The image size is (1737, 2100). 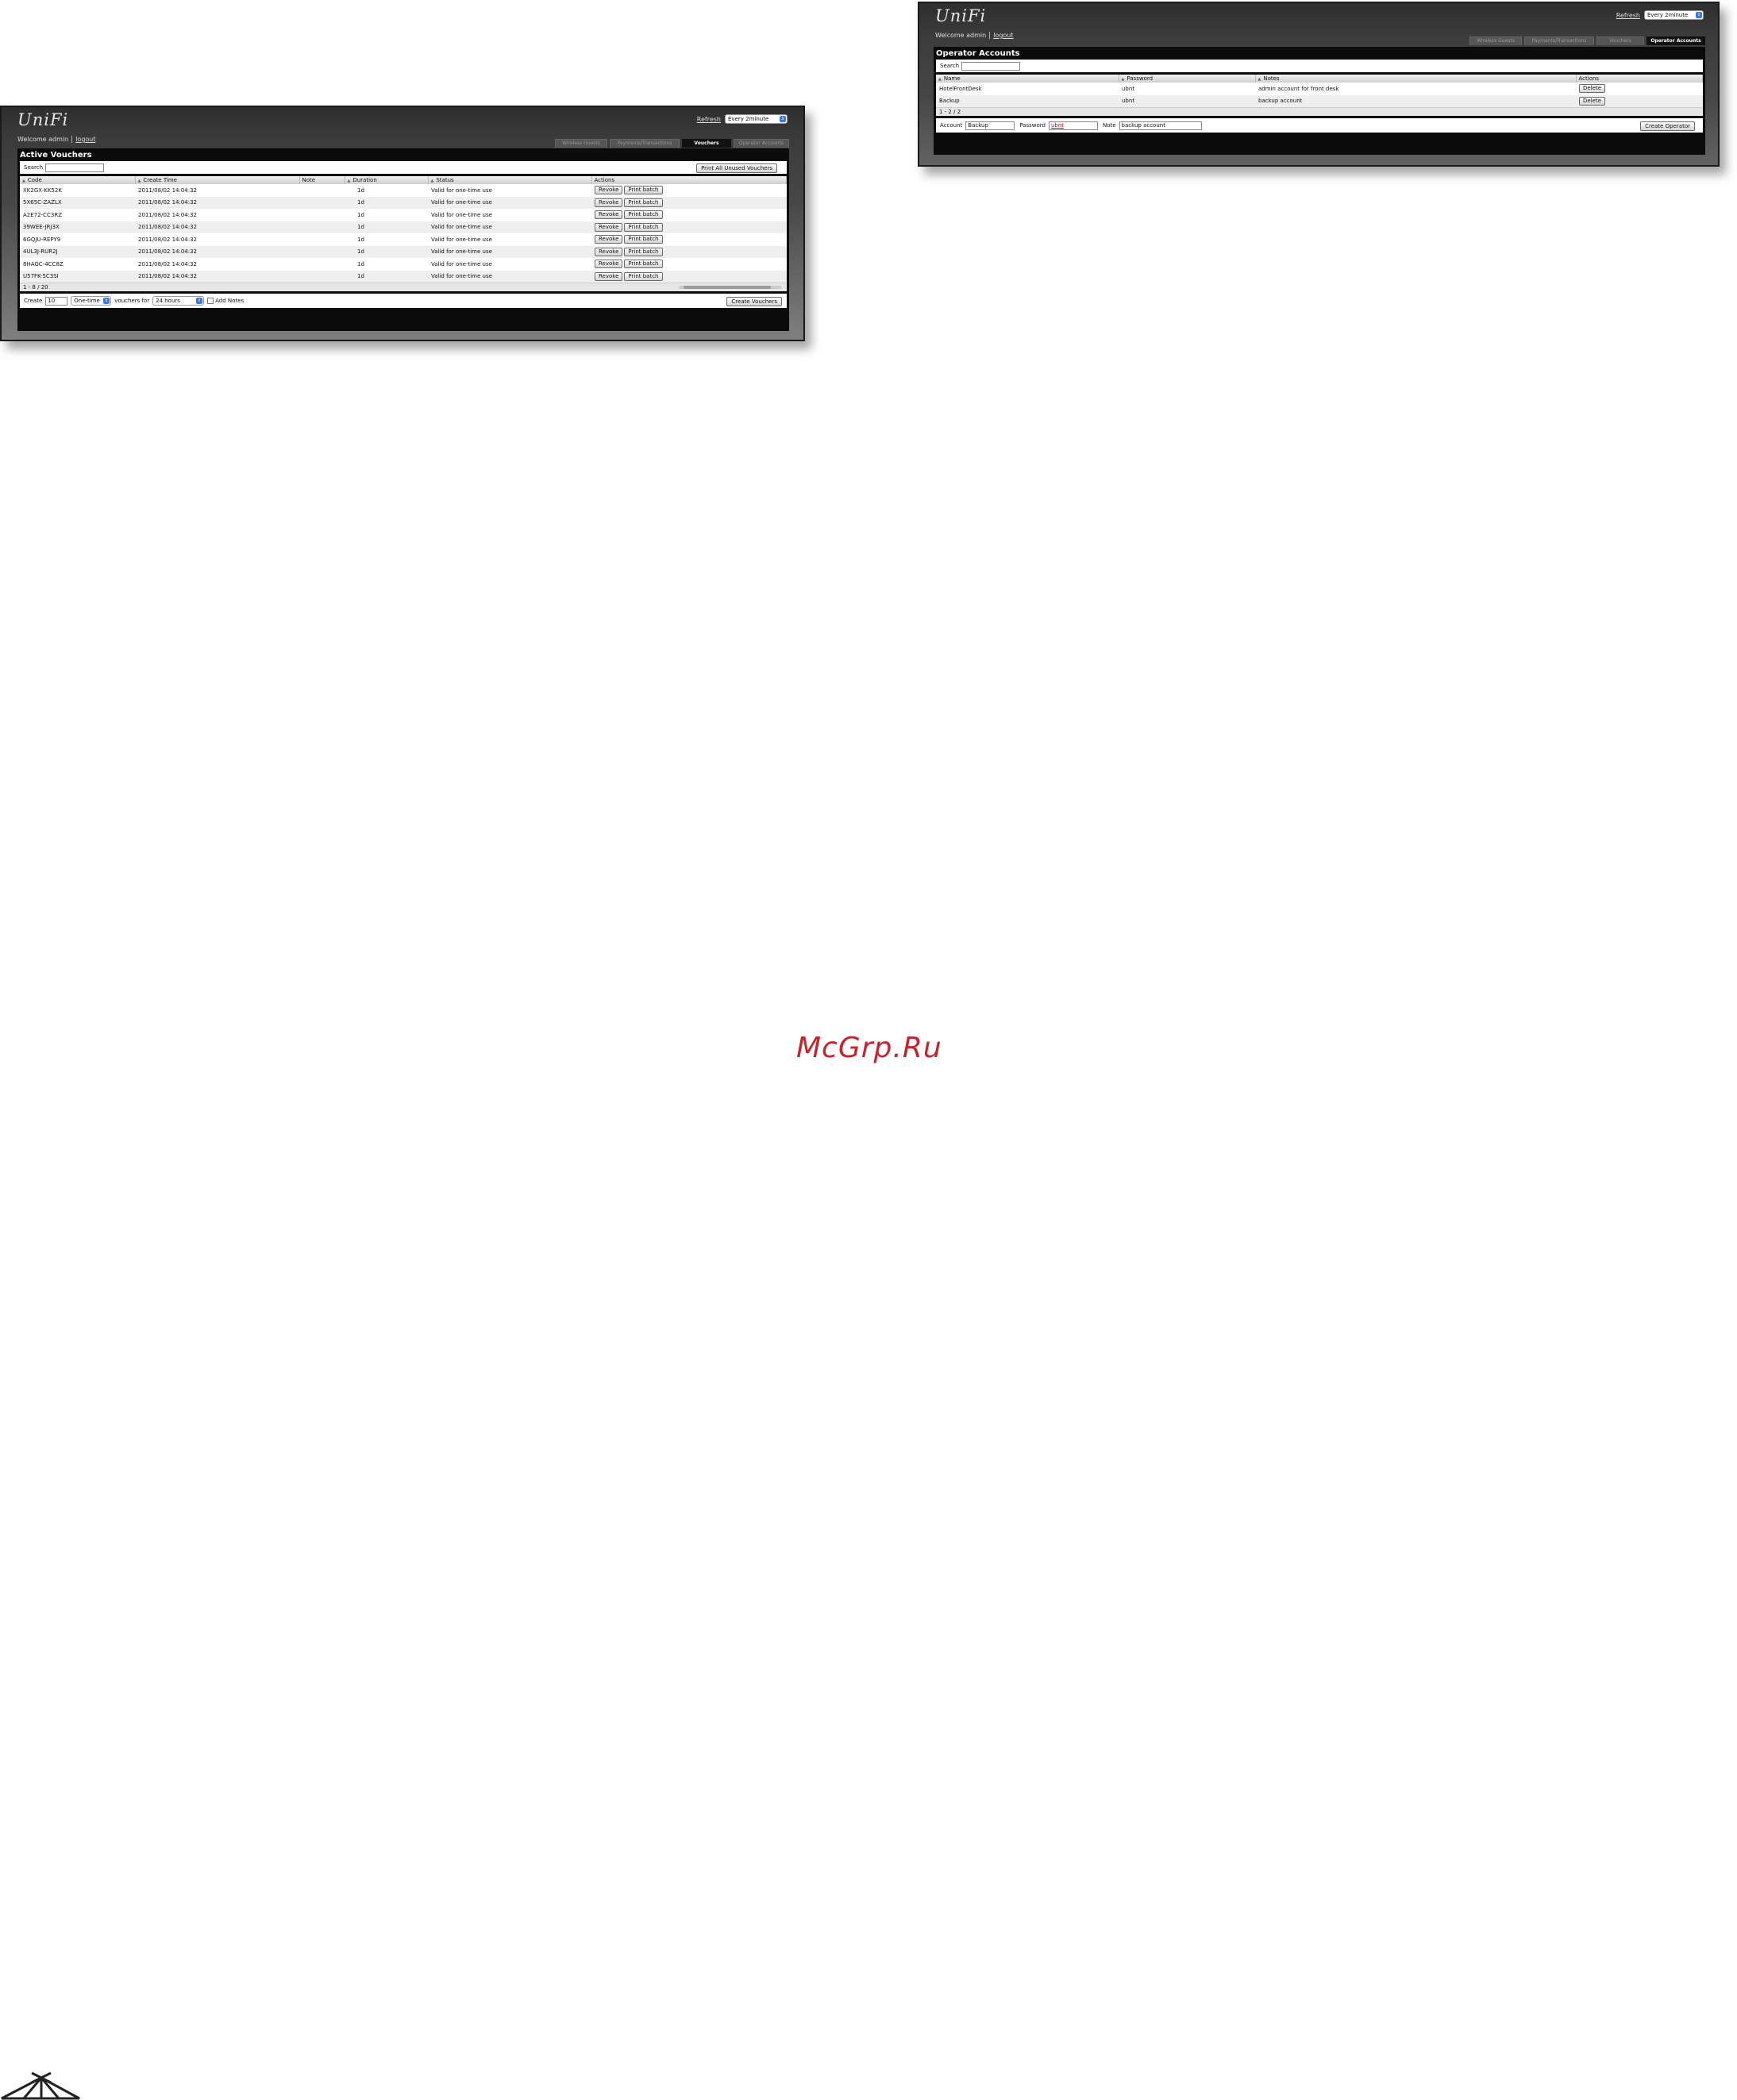 What do you see at coordinates (754, 301) in the screenshot?
I see `create-vouchers-button: Create Vouchers` at bounding box center [754, 301].